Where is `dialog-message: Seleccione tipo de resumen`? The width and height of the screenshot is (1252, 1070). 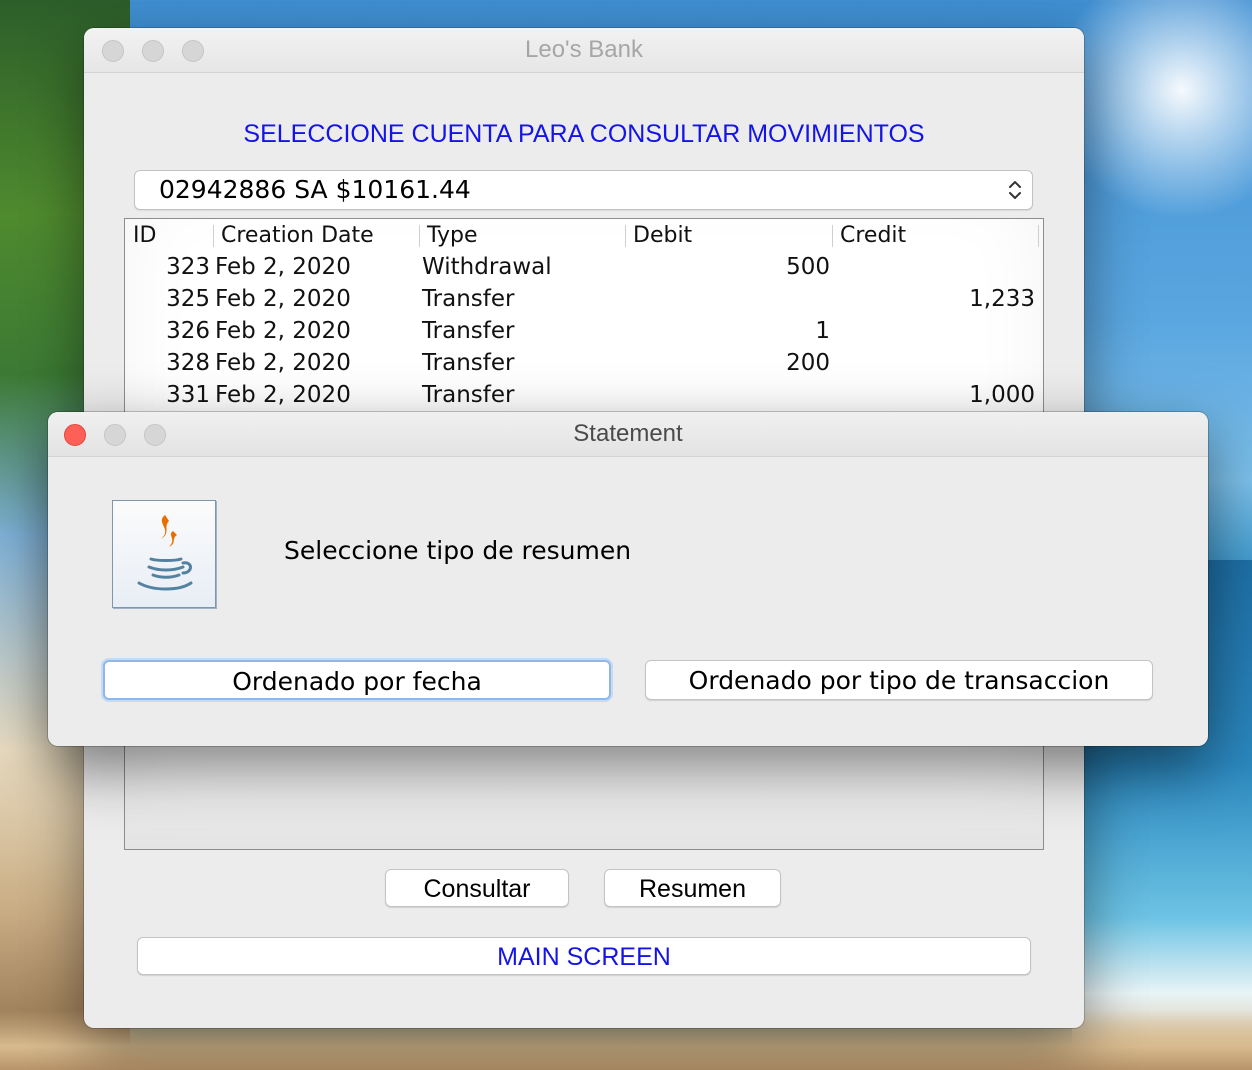 dialog-message: Seleccione tipo de resumen is located at coordinates (458, 550).